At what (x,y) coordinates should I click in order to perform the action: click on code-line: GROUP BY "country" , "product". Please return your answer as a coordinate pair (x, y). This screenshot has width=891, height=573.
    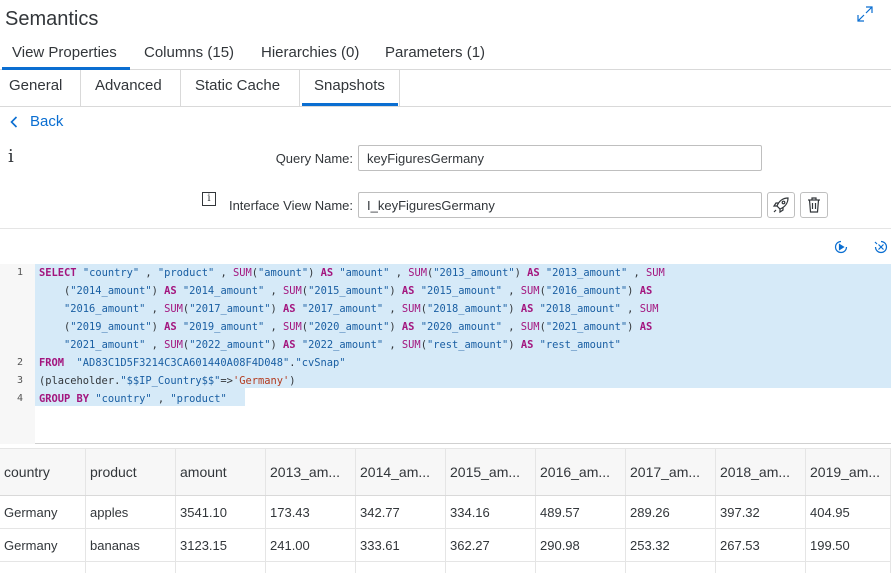
    Looking at the image, I should click on (133, 399).